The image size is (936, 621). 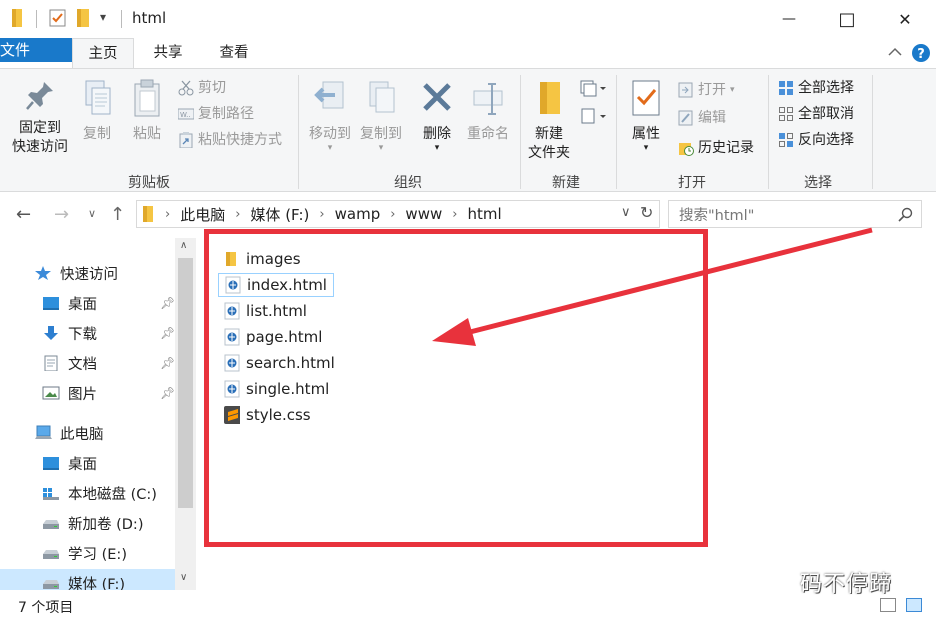 I want to click on list-item: images, so click(x=262, y=259).